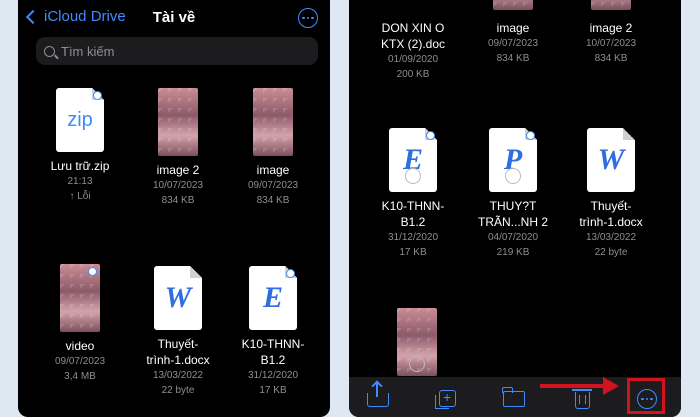 This screenshot has width=700, height=417. What do you see at coordinates (49, 51) in the screenshot?
I see `search-icon` at bounding box center [49, 51].